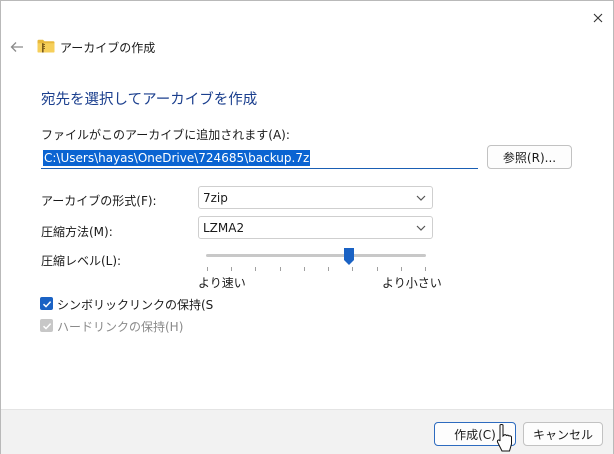 The width and height of the screenshot is (614, 454). What do you see at coordinates (315, 197) in the screenshot?
I see `format-select: 7zip` at bounding box center [315, 197].